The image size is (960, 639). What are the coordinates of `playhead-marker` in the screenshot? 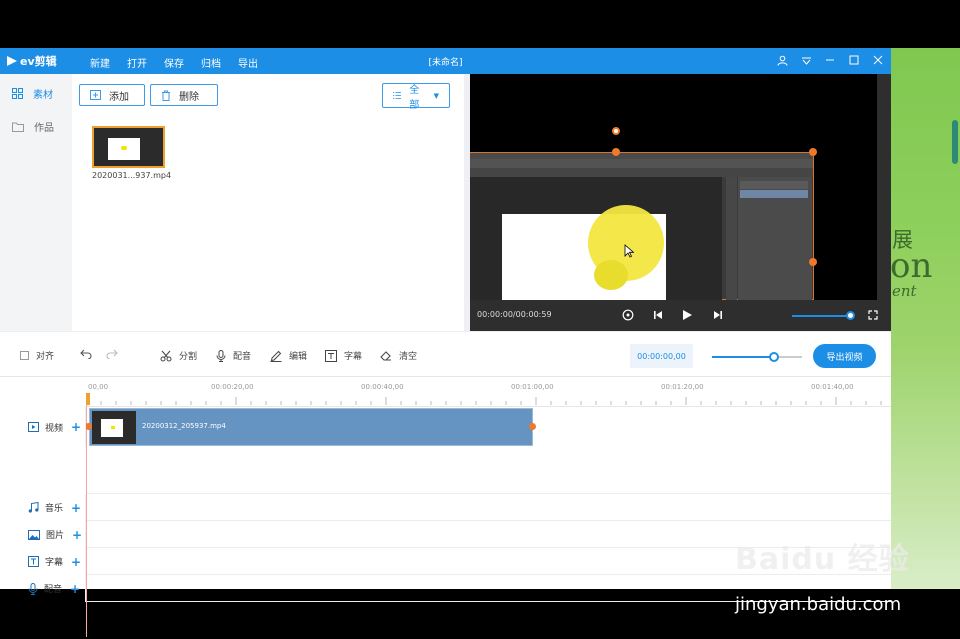 It's located at (88, 399).